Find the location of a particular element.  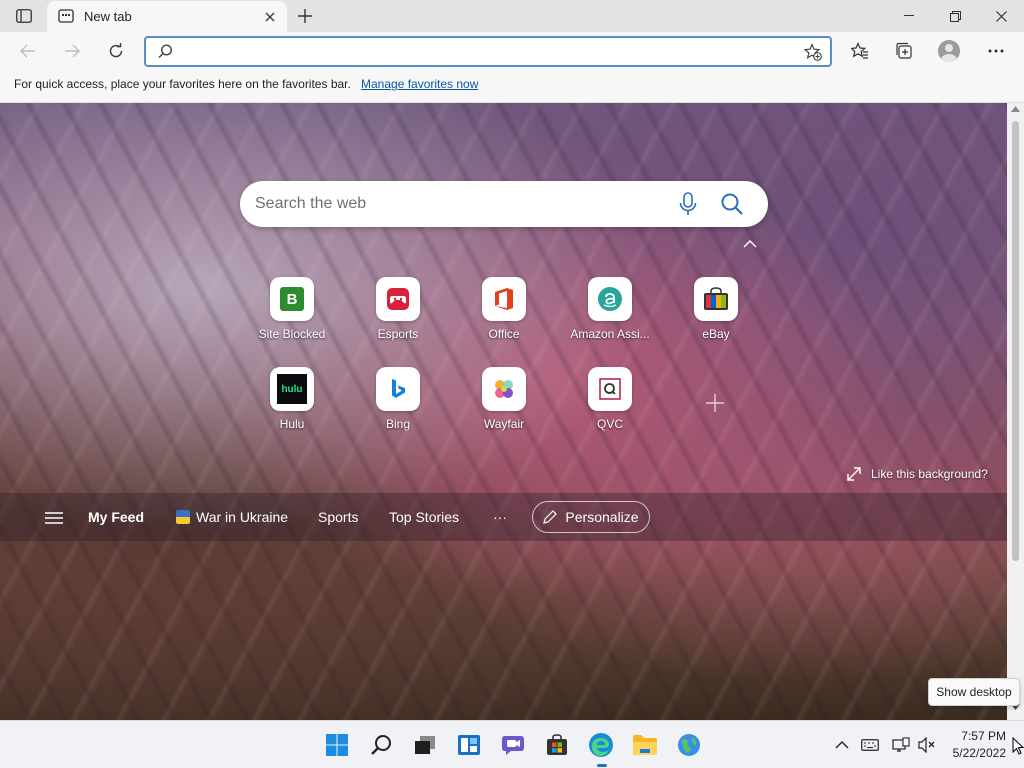

file-explorer-button is located at coordinates (645, 745).